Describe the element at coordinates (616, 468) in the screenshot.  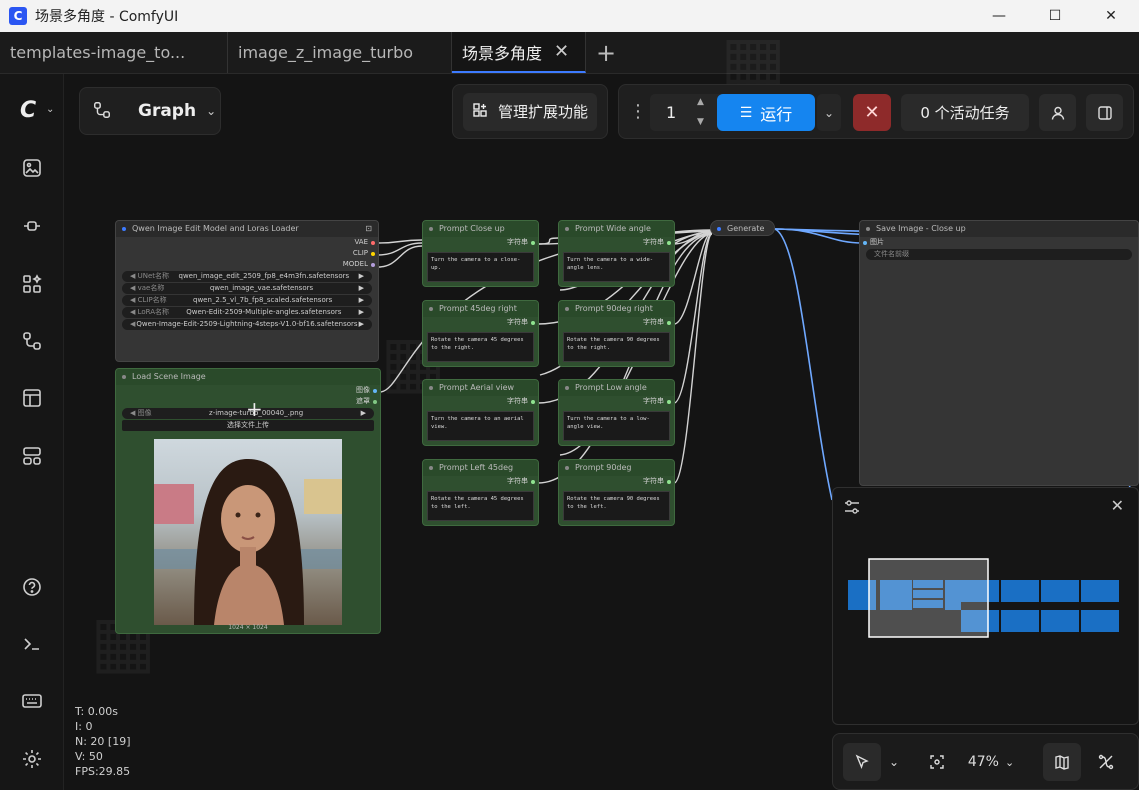
I see `node-title: Prompt 90deg` at that location.